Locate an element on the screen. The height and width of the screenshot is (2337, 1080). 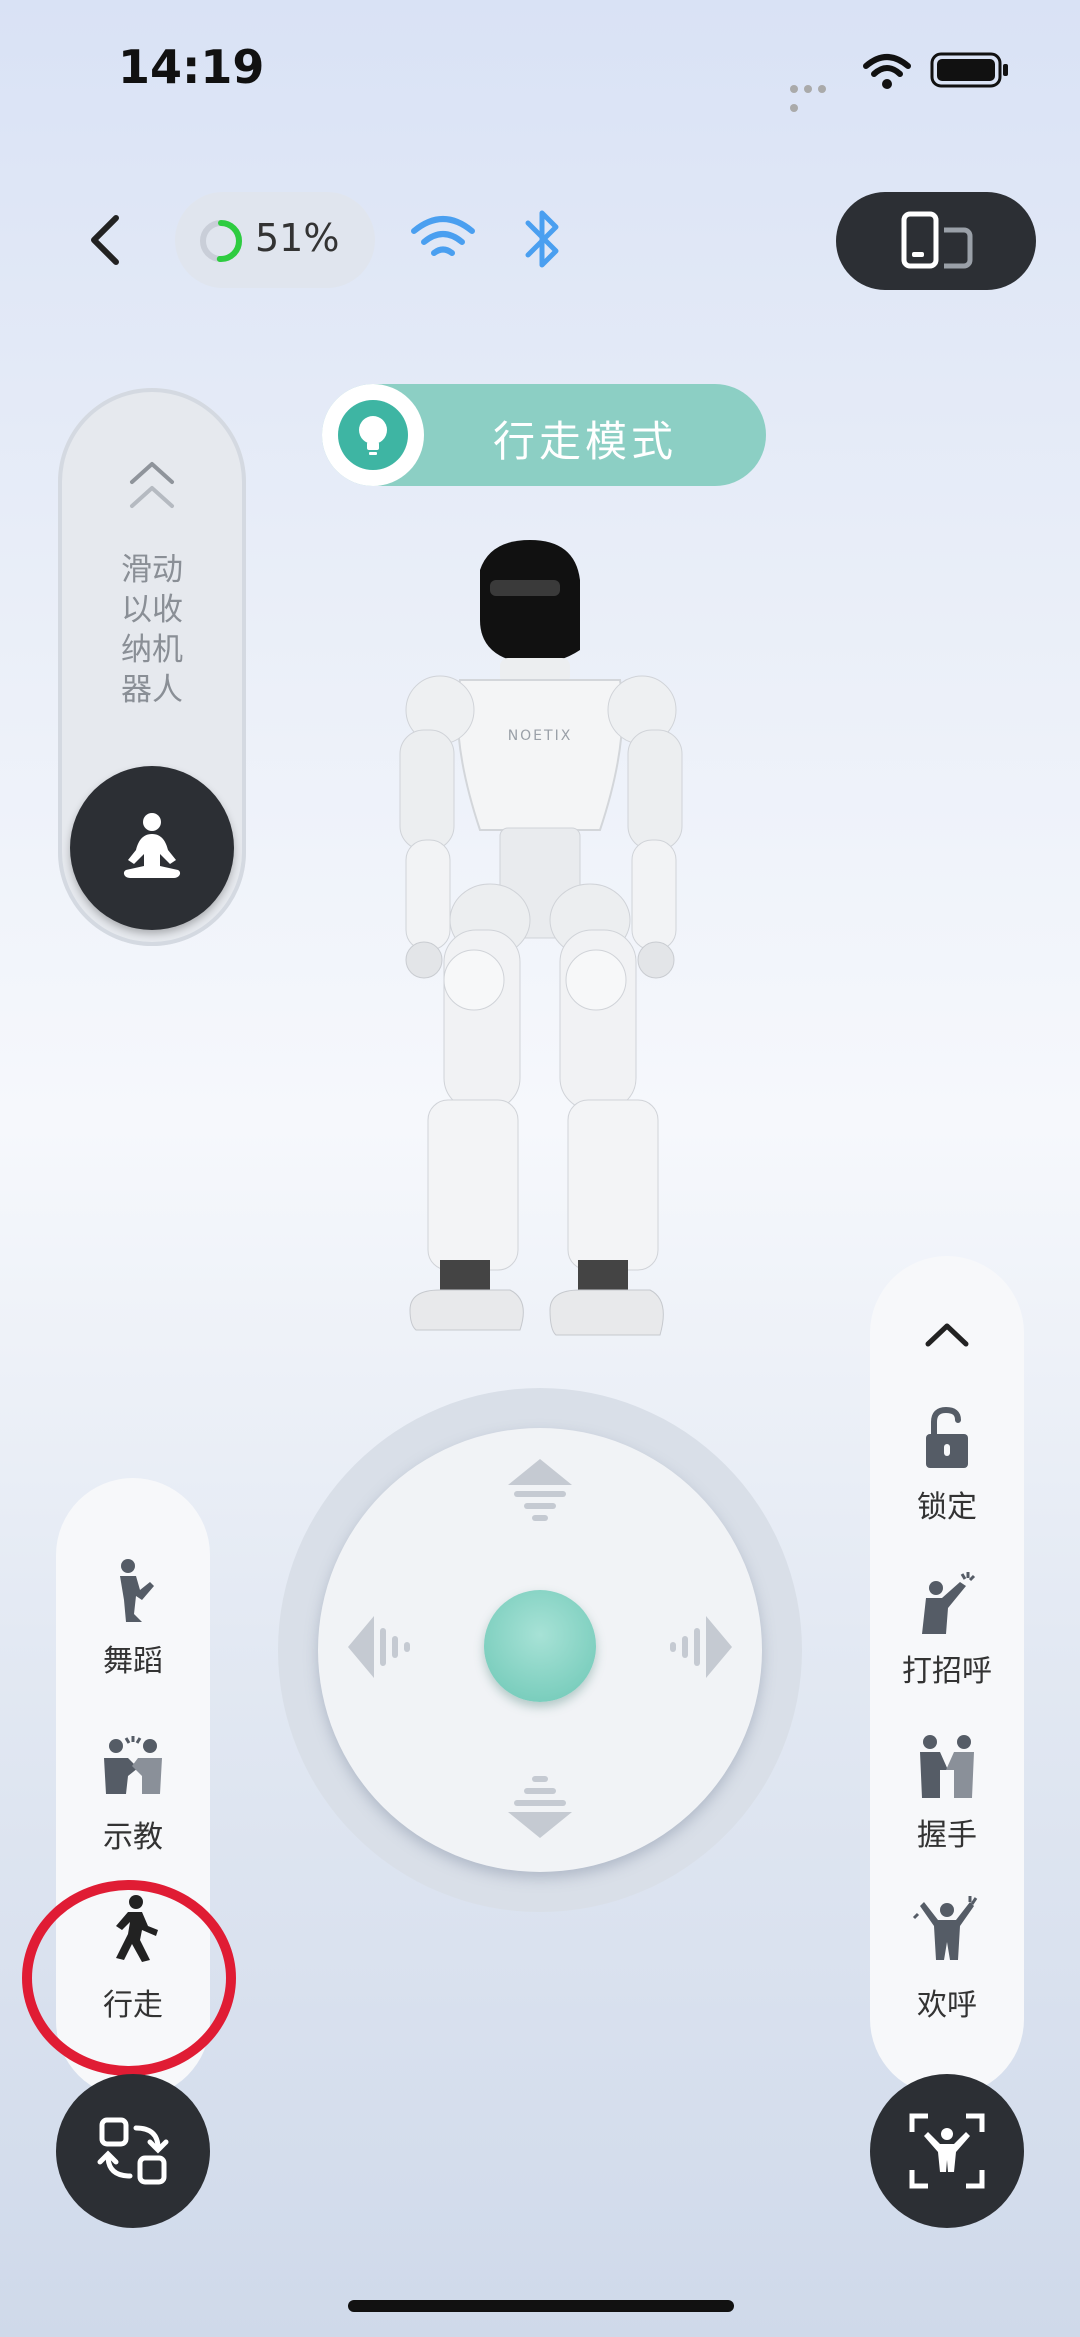
slide-hint-line: 器人 is located at coordinates (152, 690).